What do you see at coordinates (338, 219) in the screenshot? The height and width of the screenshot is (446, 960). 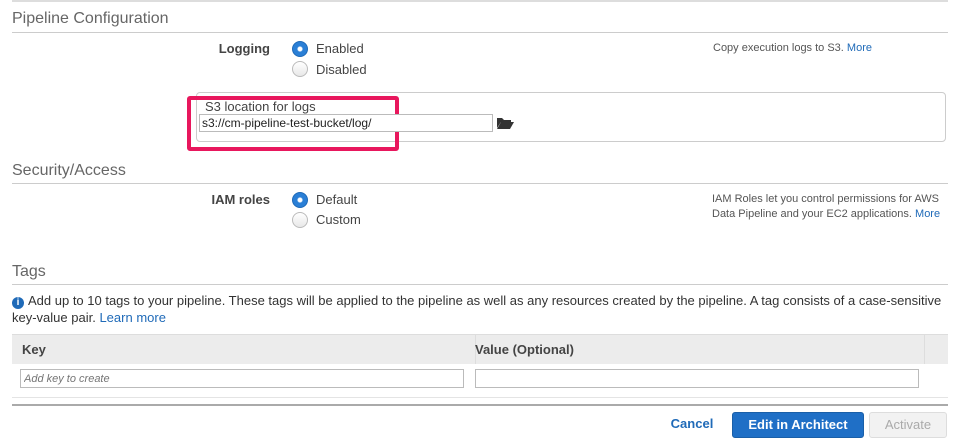 I see `iam-custom-label: Custom` at bounding box center [338, 219].